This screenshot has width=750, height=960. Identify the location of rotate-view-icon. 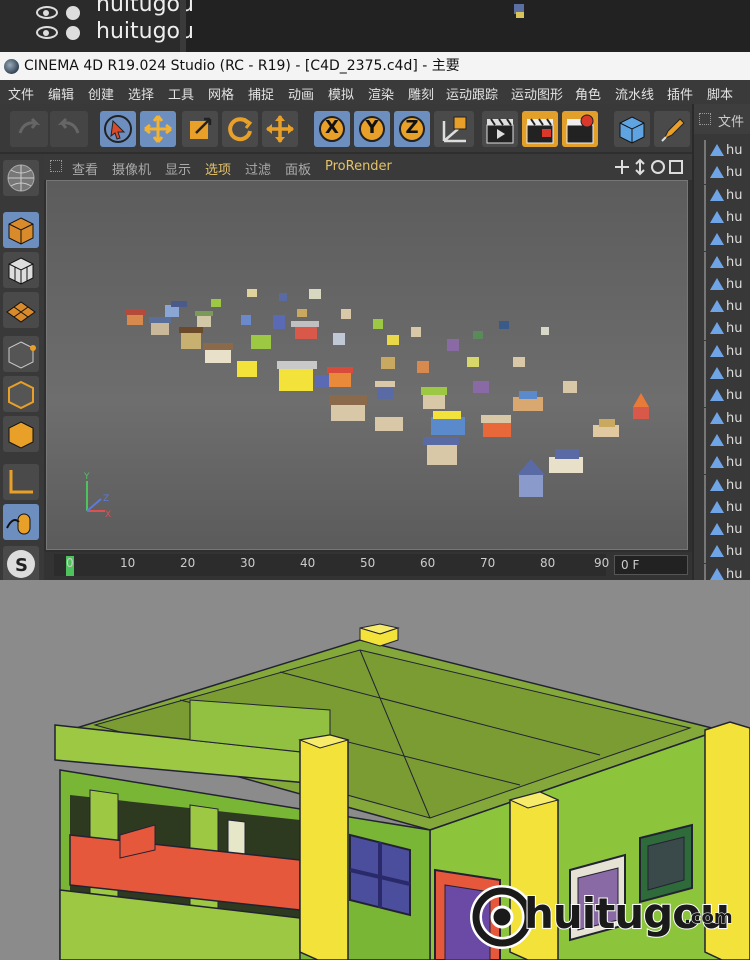
(658, 167).